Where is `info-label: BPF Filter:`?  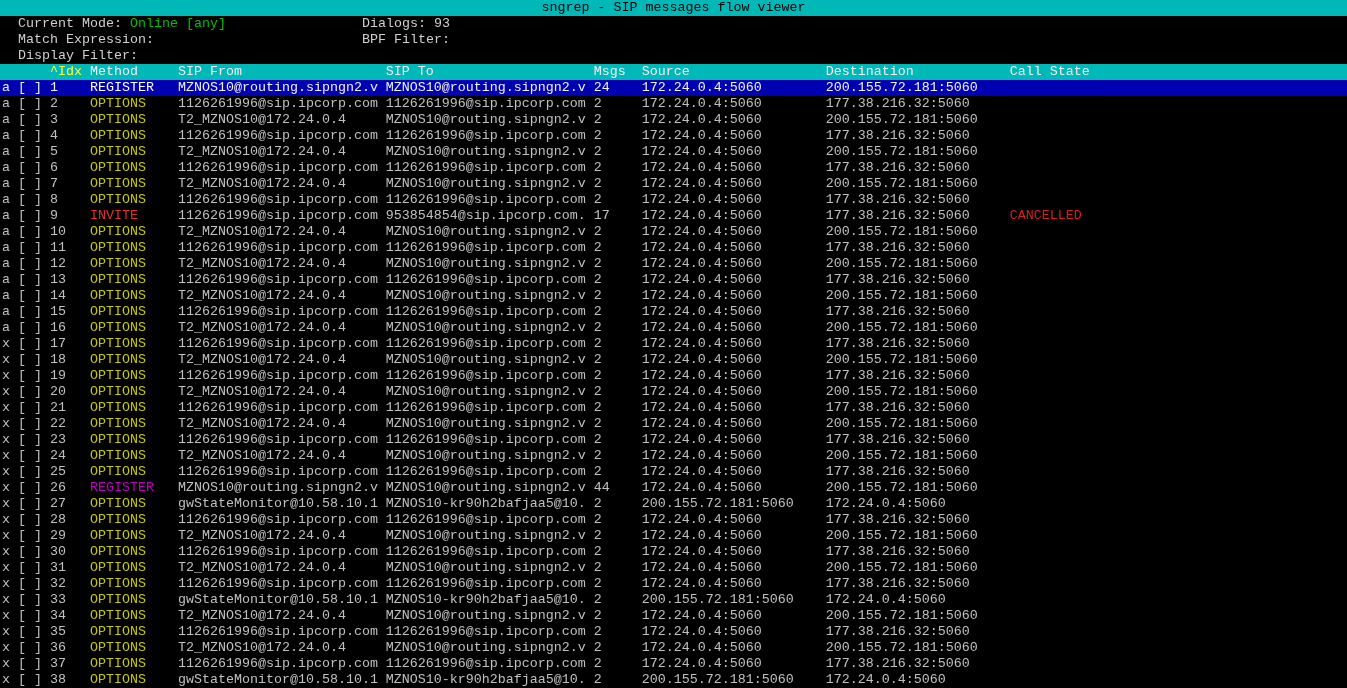
info-label: BPF Filter: is located at coordinates (405, 40).